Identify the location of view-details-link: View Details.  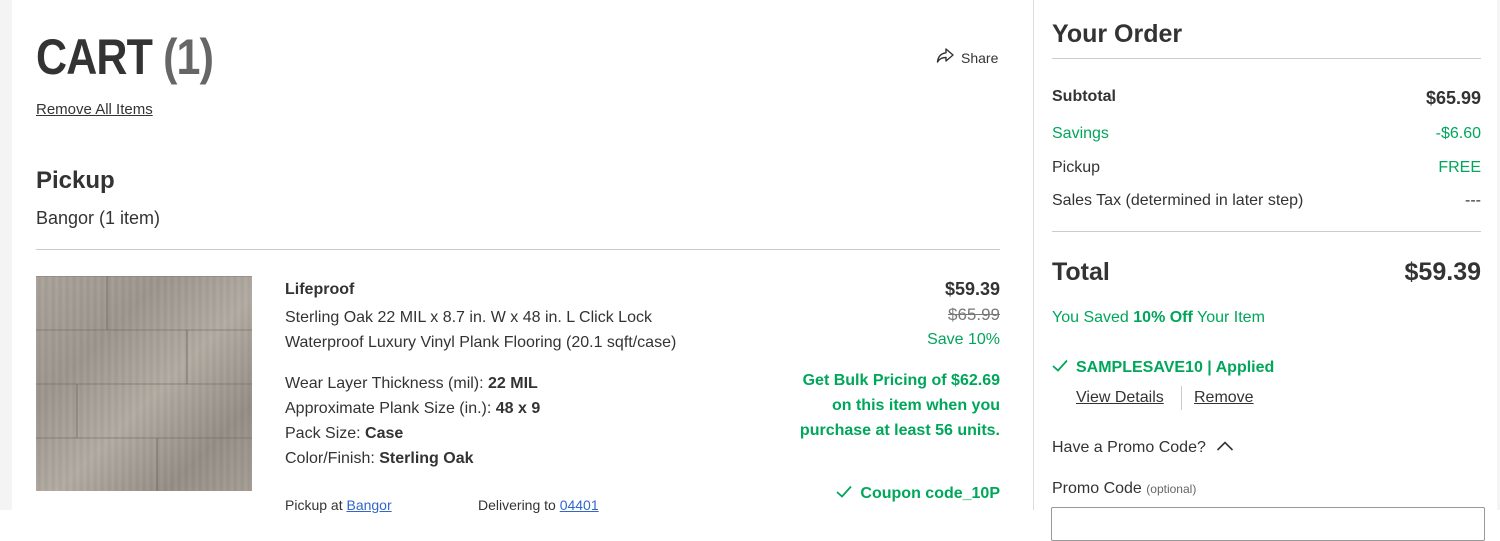
(1120, 398).